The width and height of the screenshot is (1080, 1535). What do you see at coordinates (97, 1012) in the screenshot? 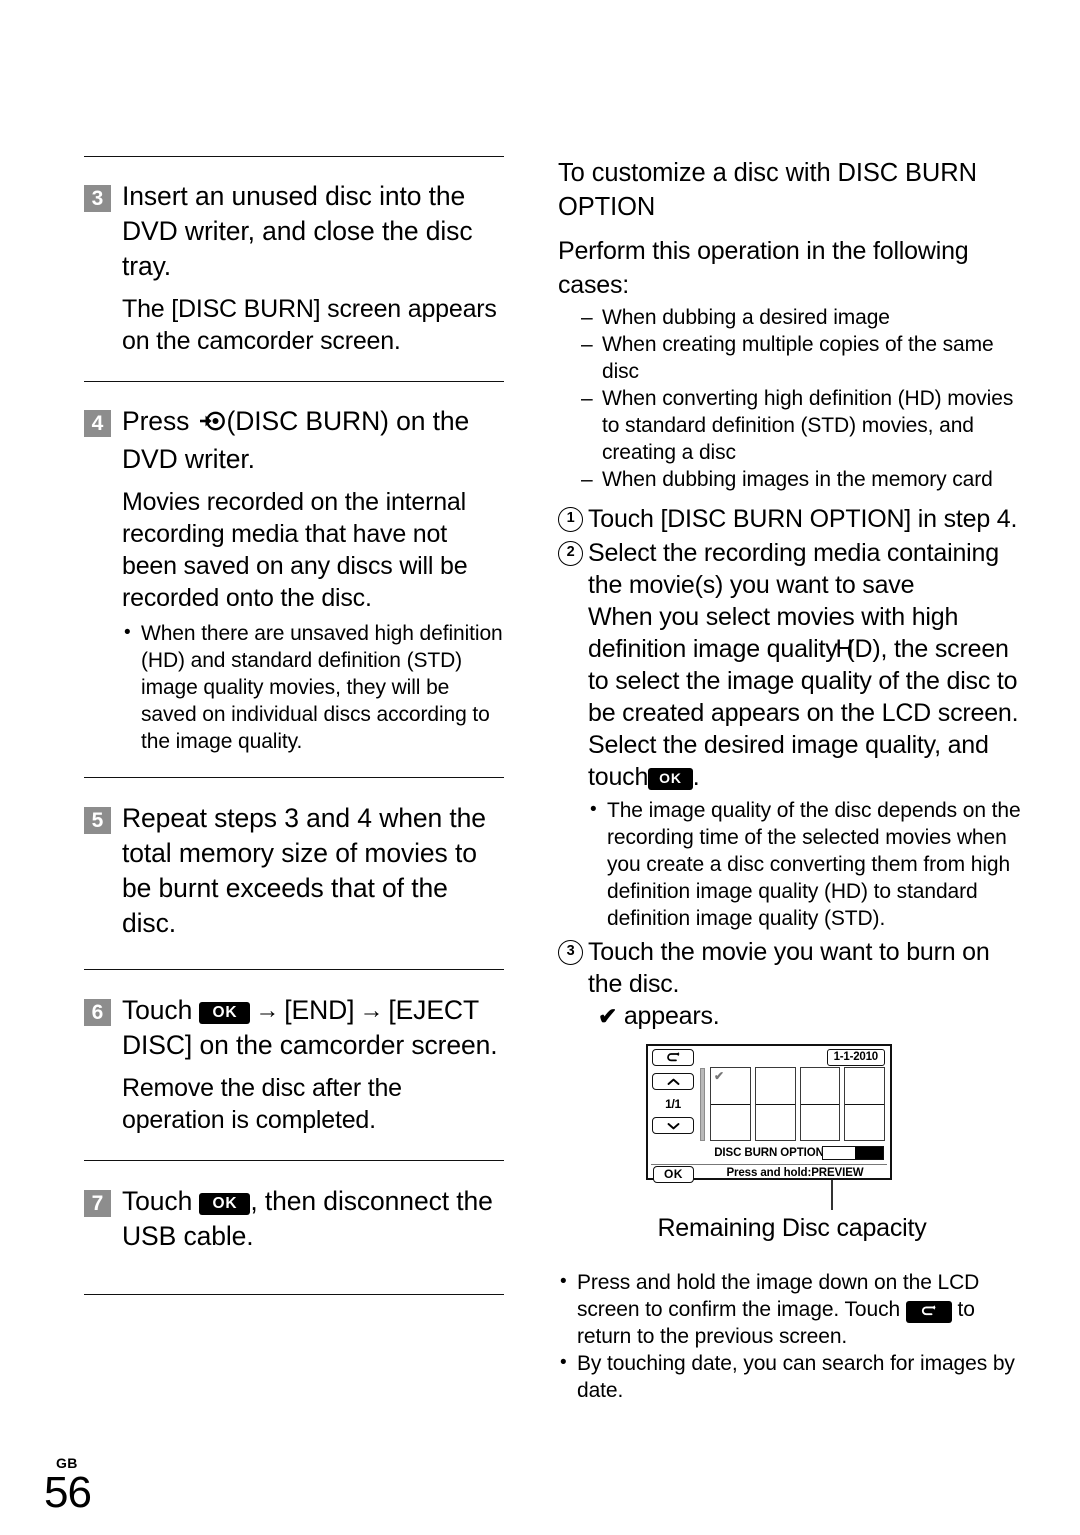
I see `step-number-badge: 6` at bounding box center [97, 1012].